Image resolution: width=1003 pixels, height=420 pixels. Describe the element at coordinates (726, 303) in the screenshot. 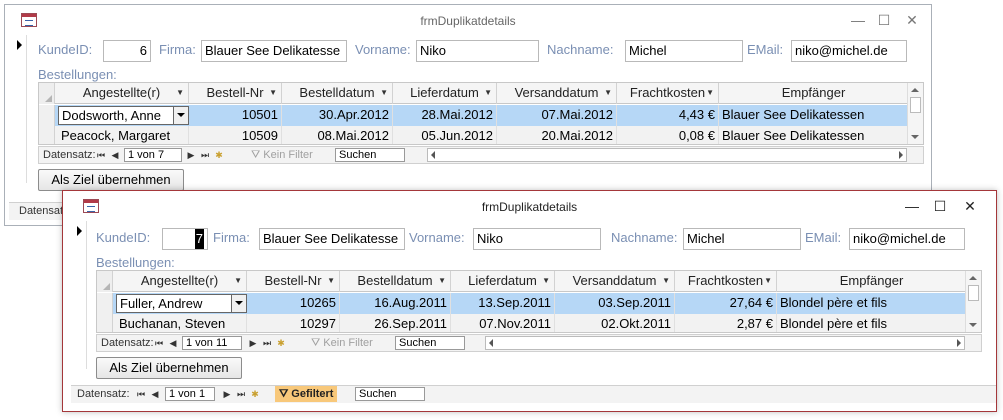

I see `cell-frachtkosten: 27,64 €` at that location.